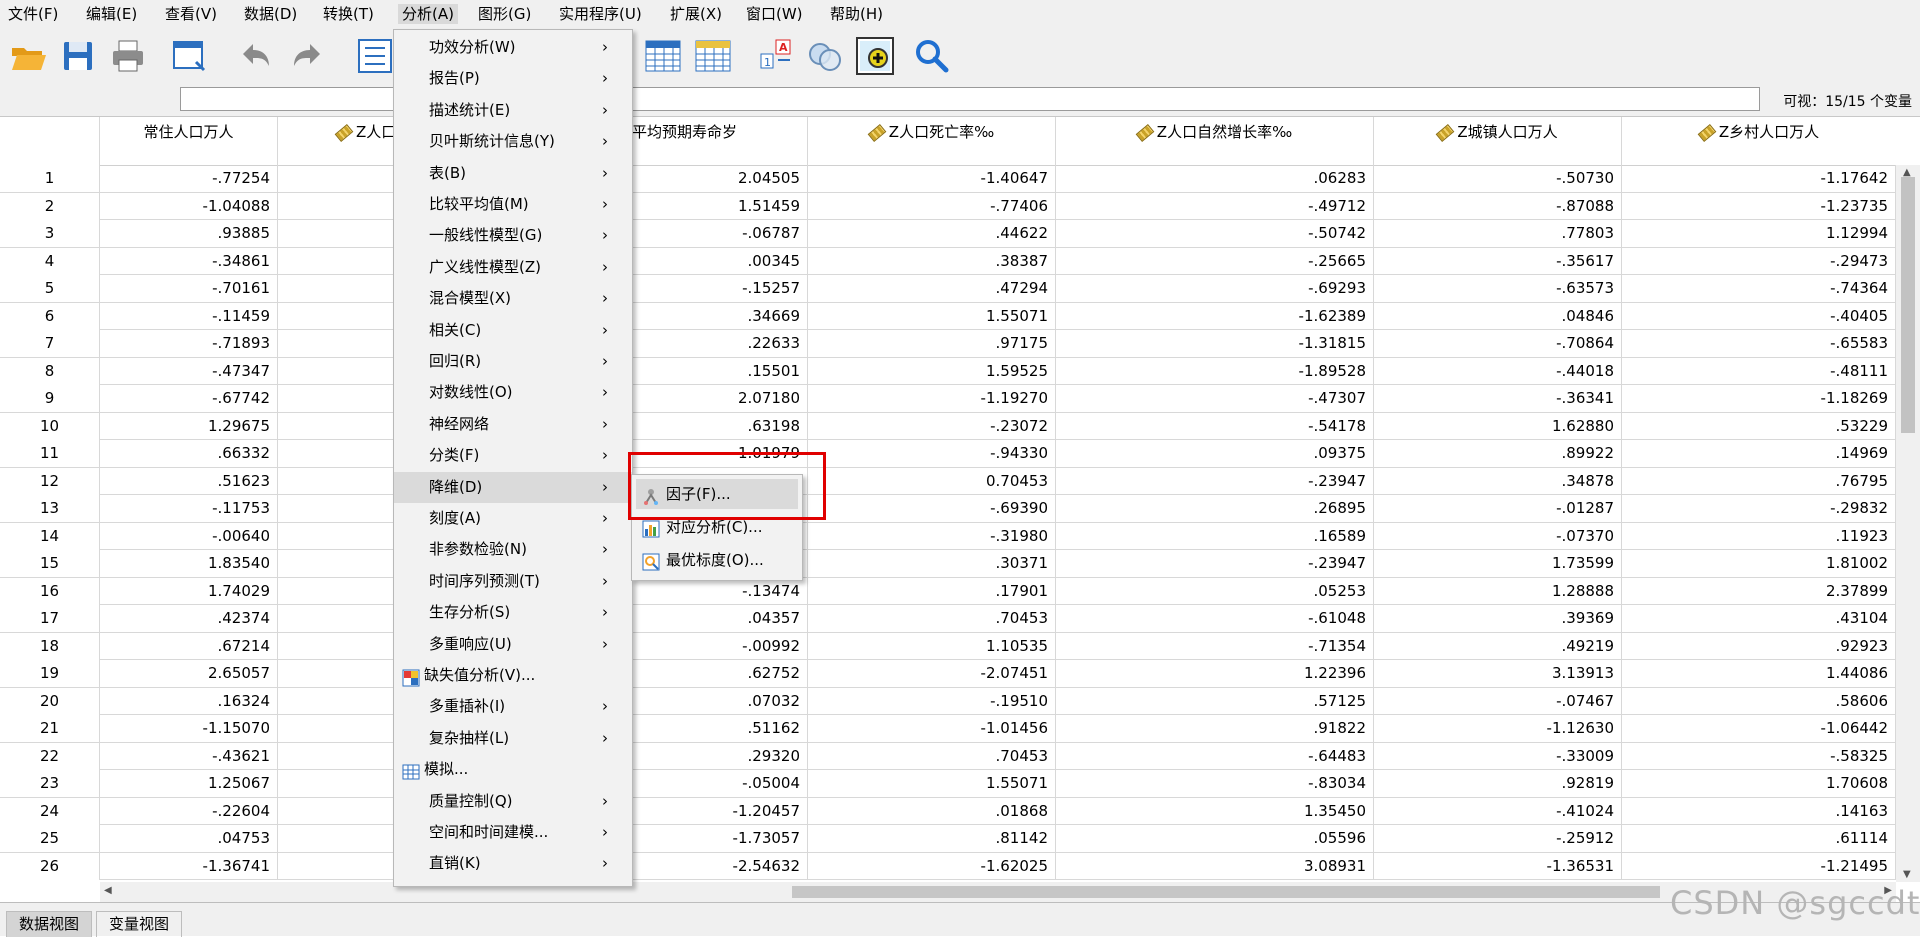 This screenshot has height=937, width=1920. Describe the element at coordinates (513, 455) in the screenshot. I see `menu-item: 分类(F) ›` at that location.